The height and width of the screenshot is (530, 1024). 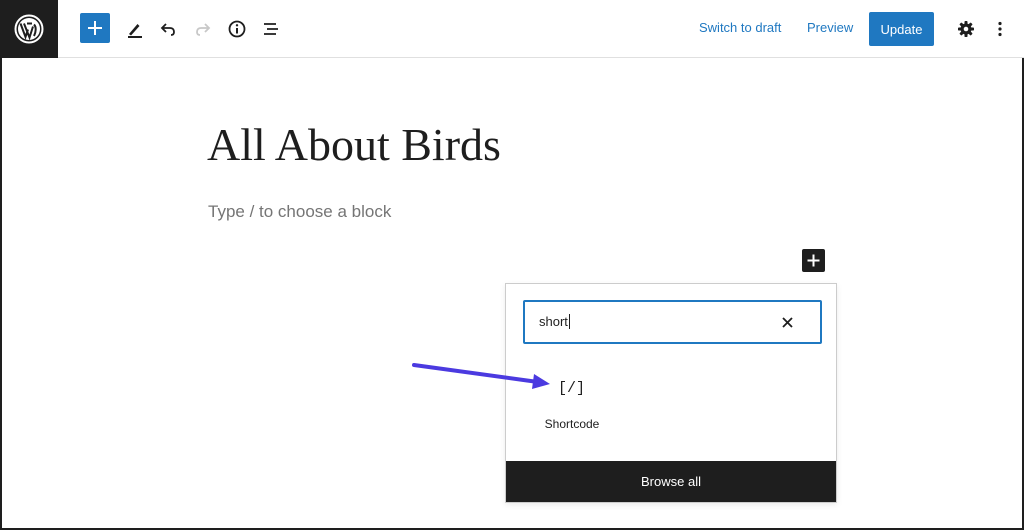 I want to click on redo-icon, so click(x=203, y=29).